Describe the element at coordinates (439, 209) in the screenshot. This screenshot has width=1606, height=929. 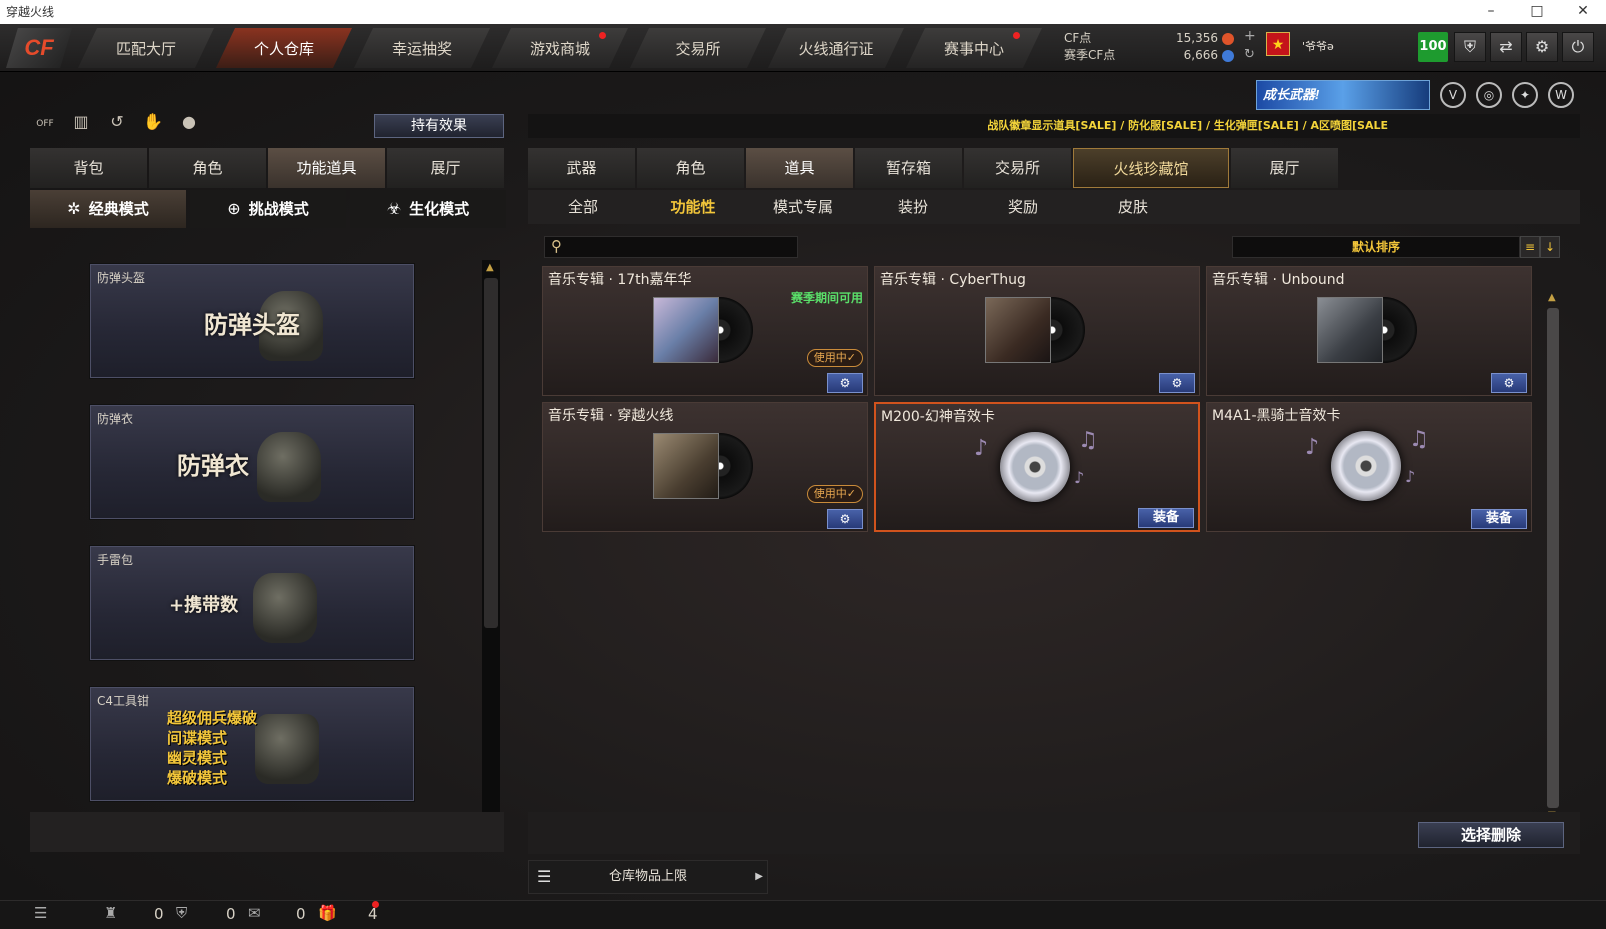
I see `mode-label: 生化模式` at that location.